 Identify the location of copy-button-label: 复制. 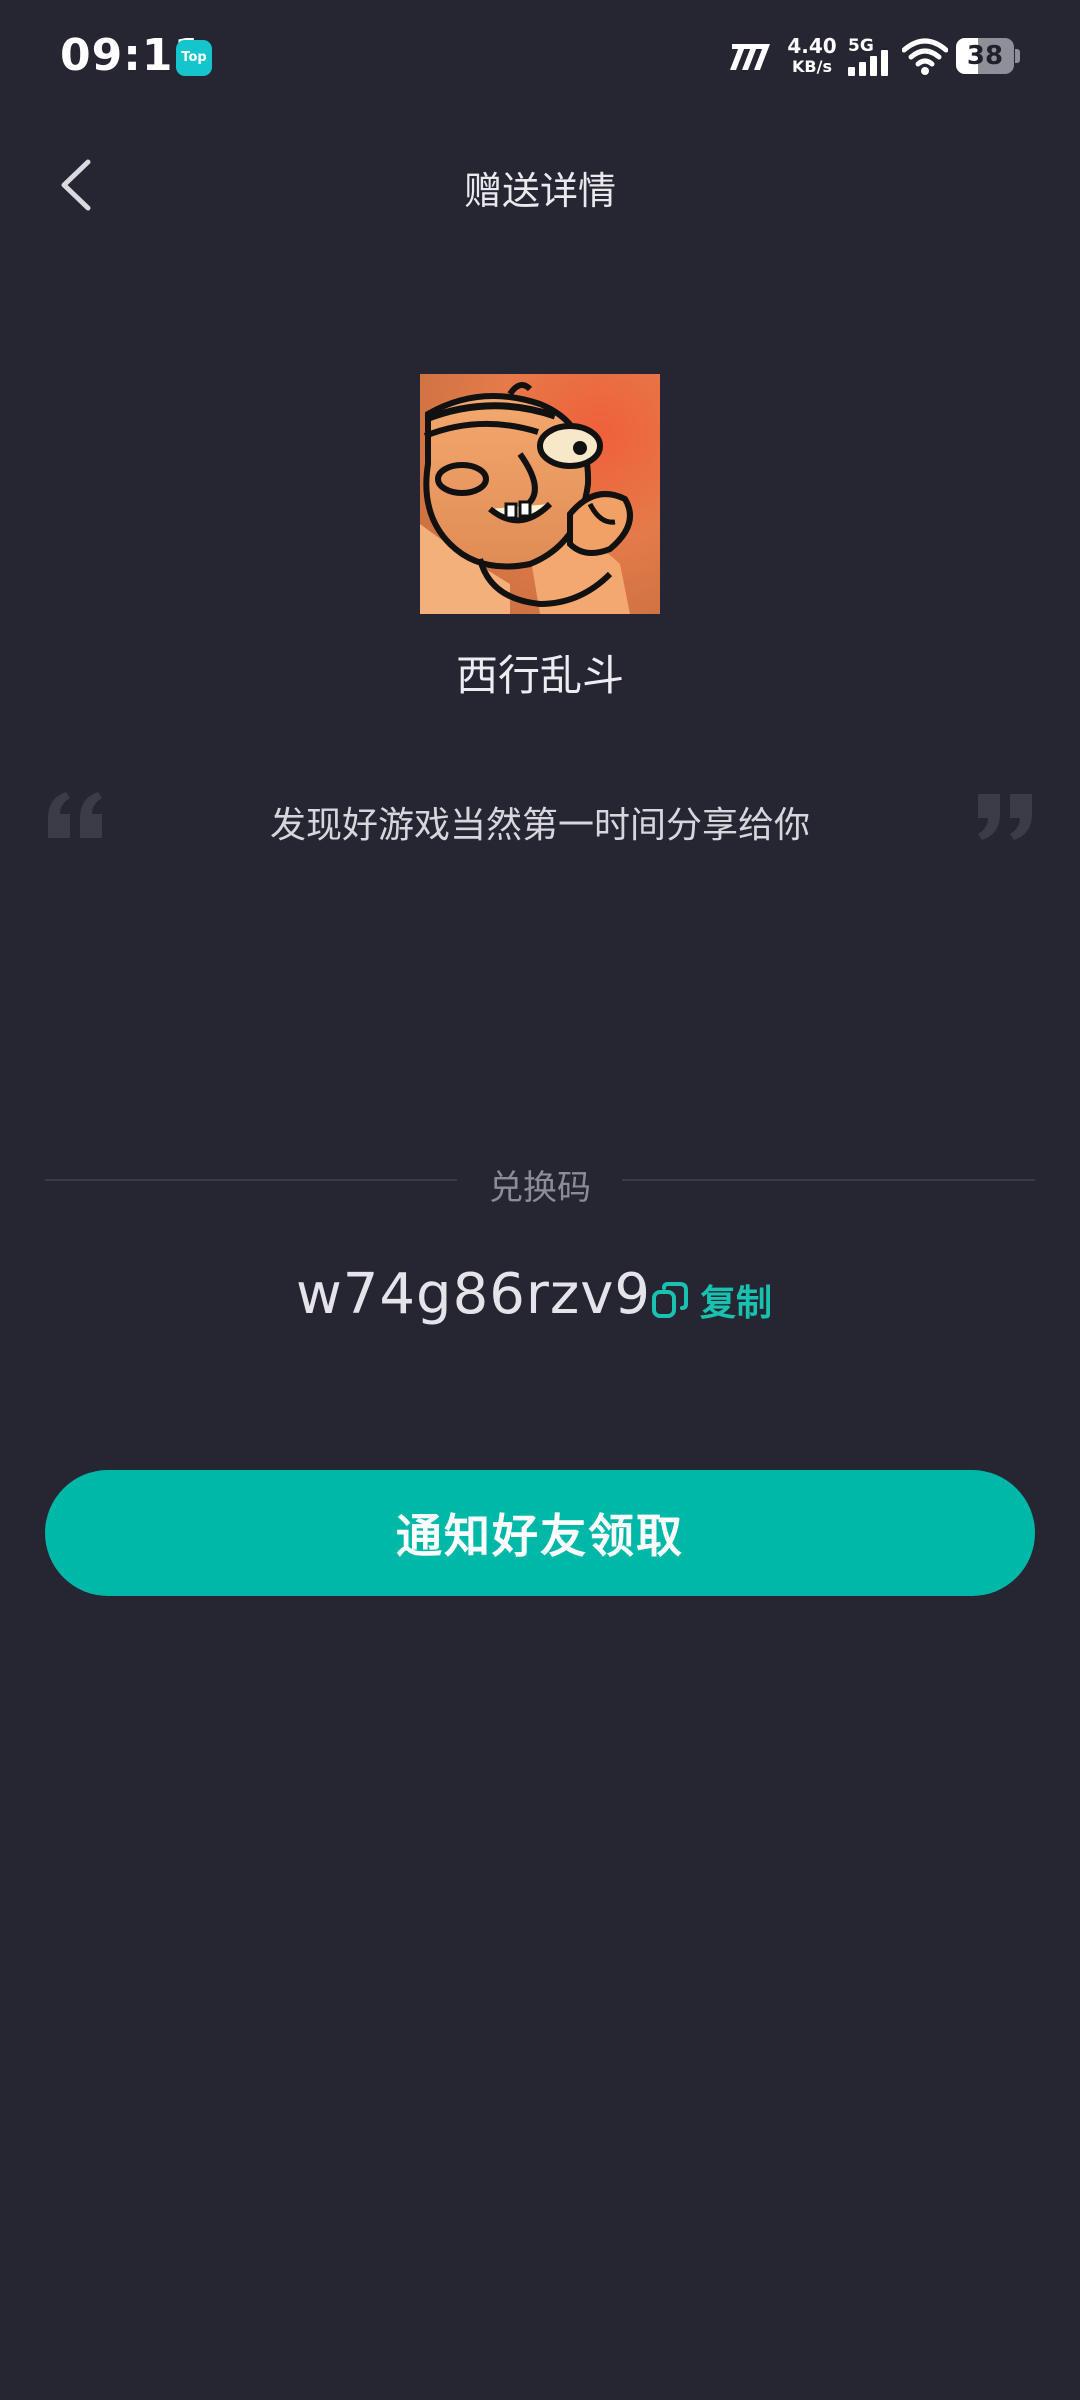
(736, 1303).